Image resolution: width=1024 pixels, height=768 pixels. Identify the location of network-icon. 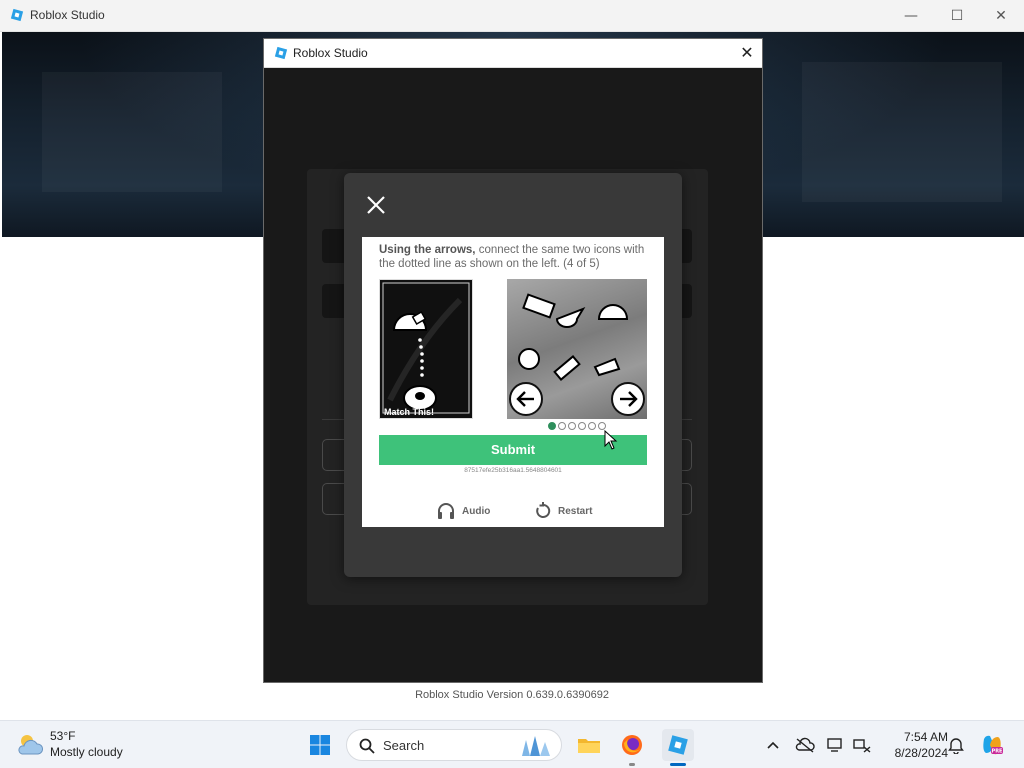
(862, 746).